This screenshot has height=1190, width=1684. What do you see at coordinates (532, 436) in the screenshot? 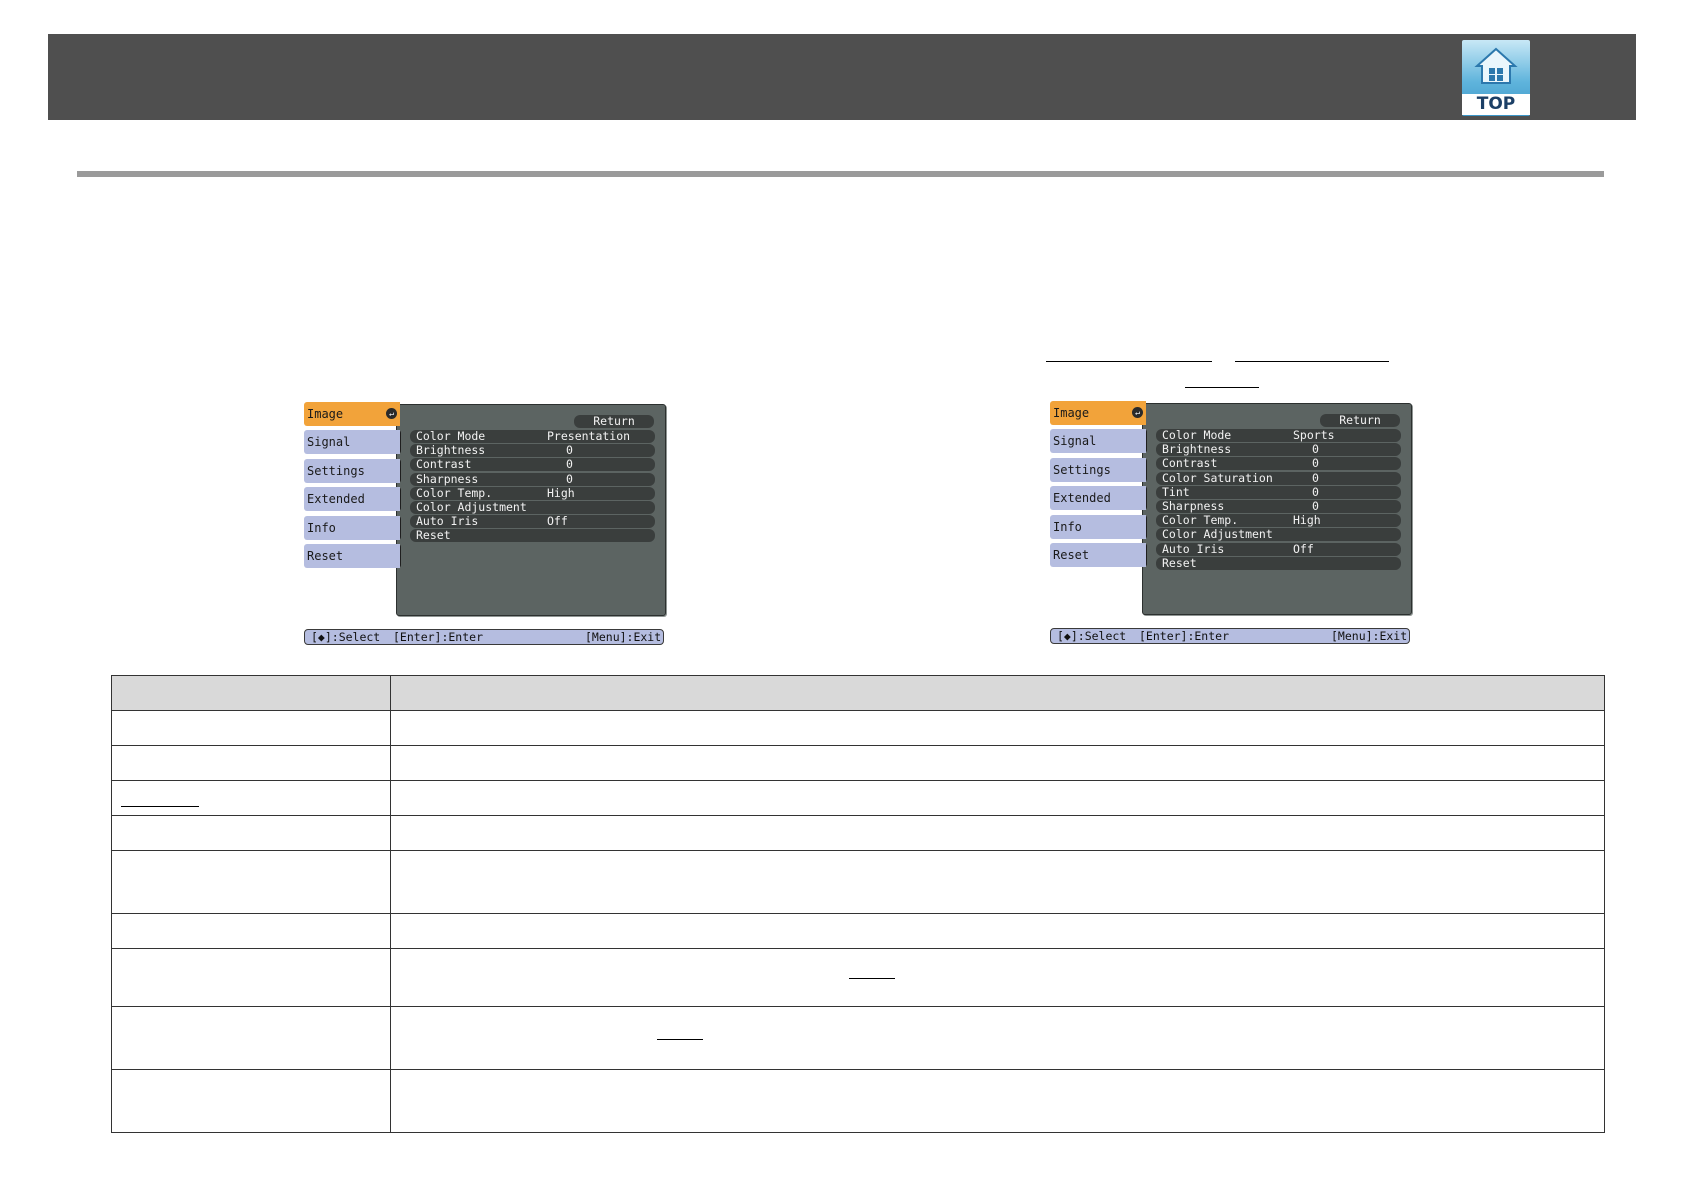
I see `osd-menu-item: Color Mode Presentation` at bounding box center [532, 436].